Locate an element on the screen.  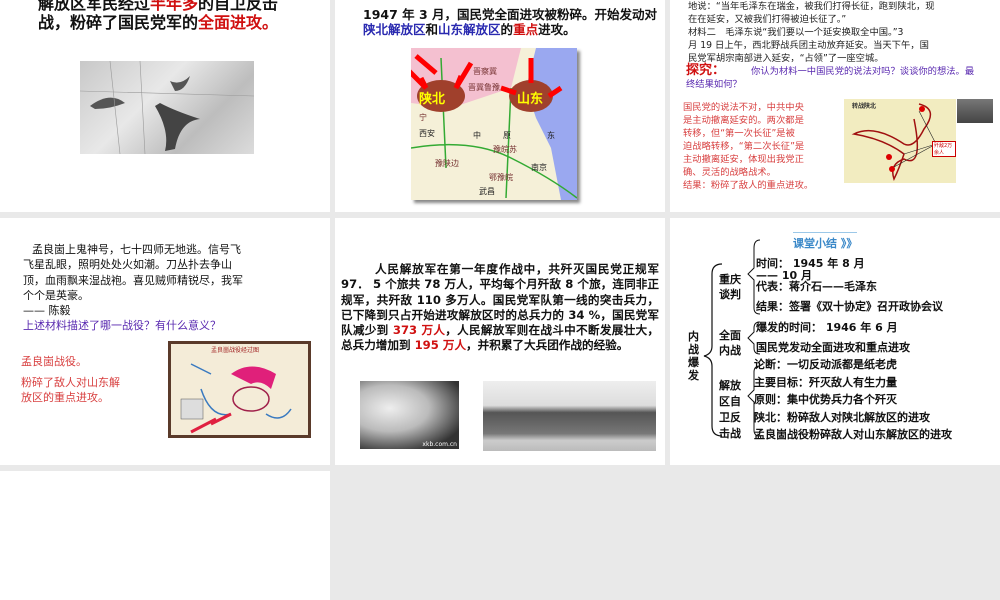
text-line: —— 陈毅 is located at coordinates (47, 311).